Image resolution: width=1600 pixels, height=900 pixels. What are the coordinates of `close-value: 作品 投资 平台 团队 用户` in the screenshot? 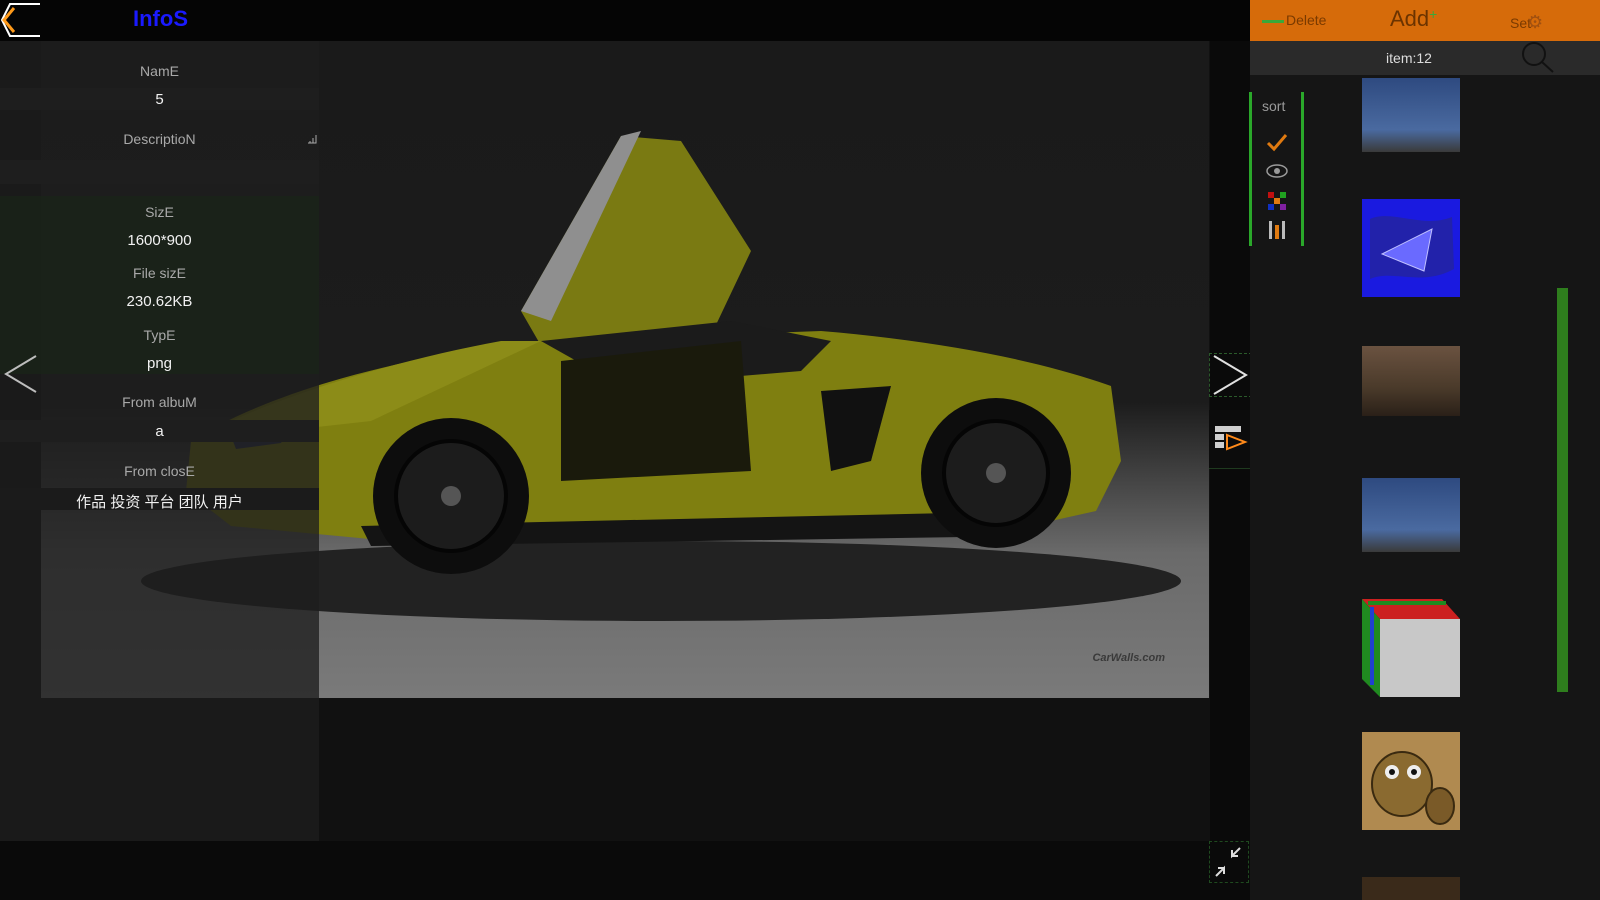 It's located at (159, 502).